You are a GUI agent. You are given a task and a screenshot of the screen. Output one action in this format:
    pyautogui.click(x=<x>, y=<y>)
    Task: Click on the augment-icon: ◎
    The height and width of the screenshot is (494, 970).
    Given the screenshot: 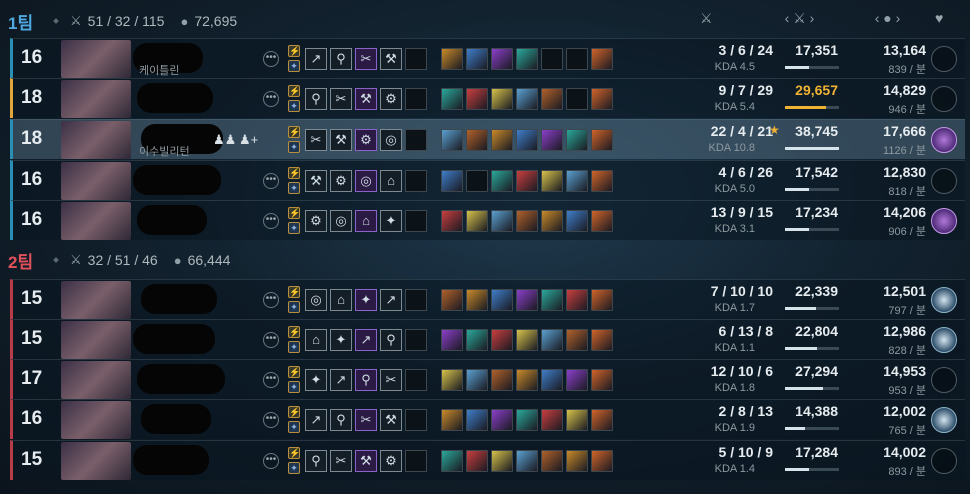 What is the action you would take?
    pyautogui.click(x=341, y=221)
    